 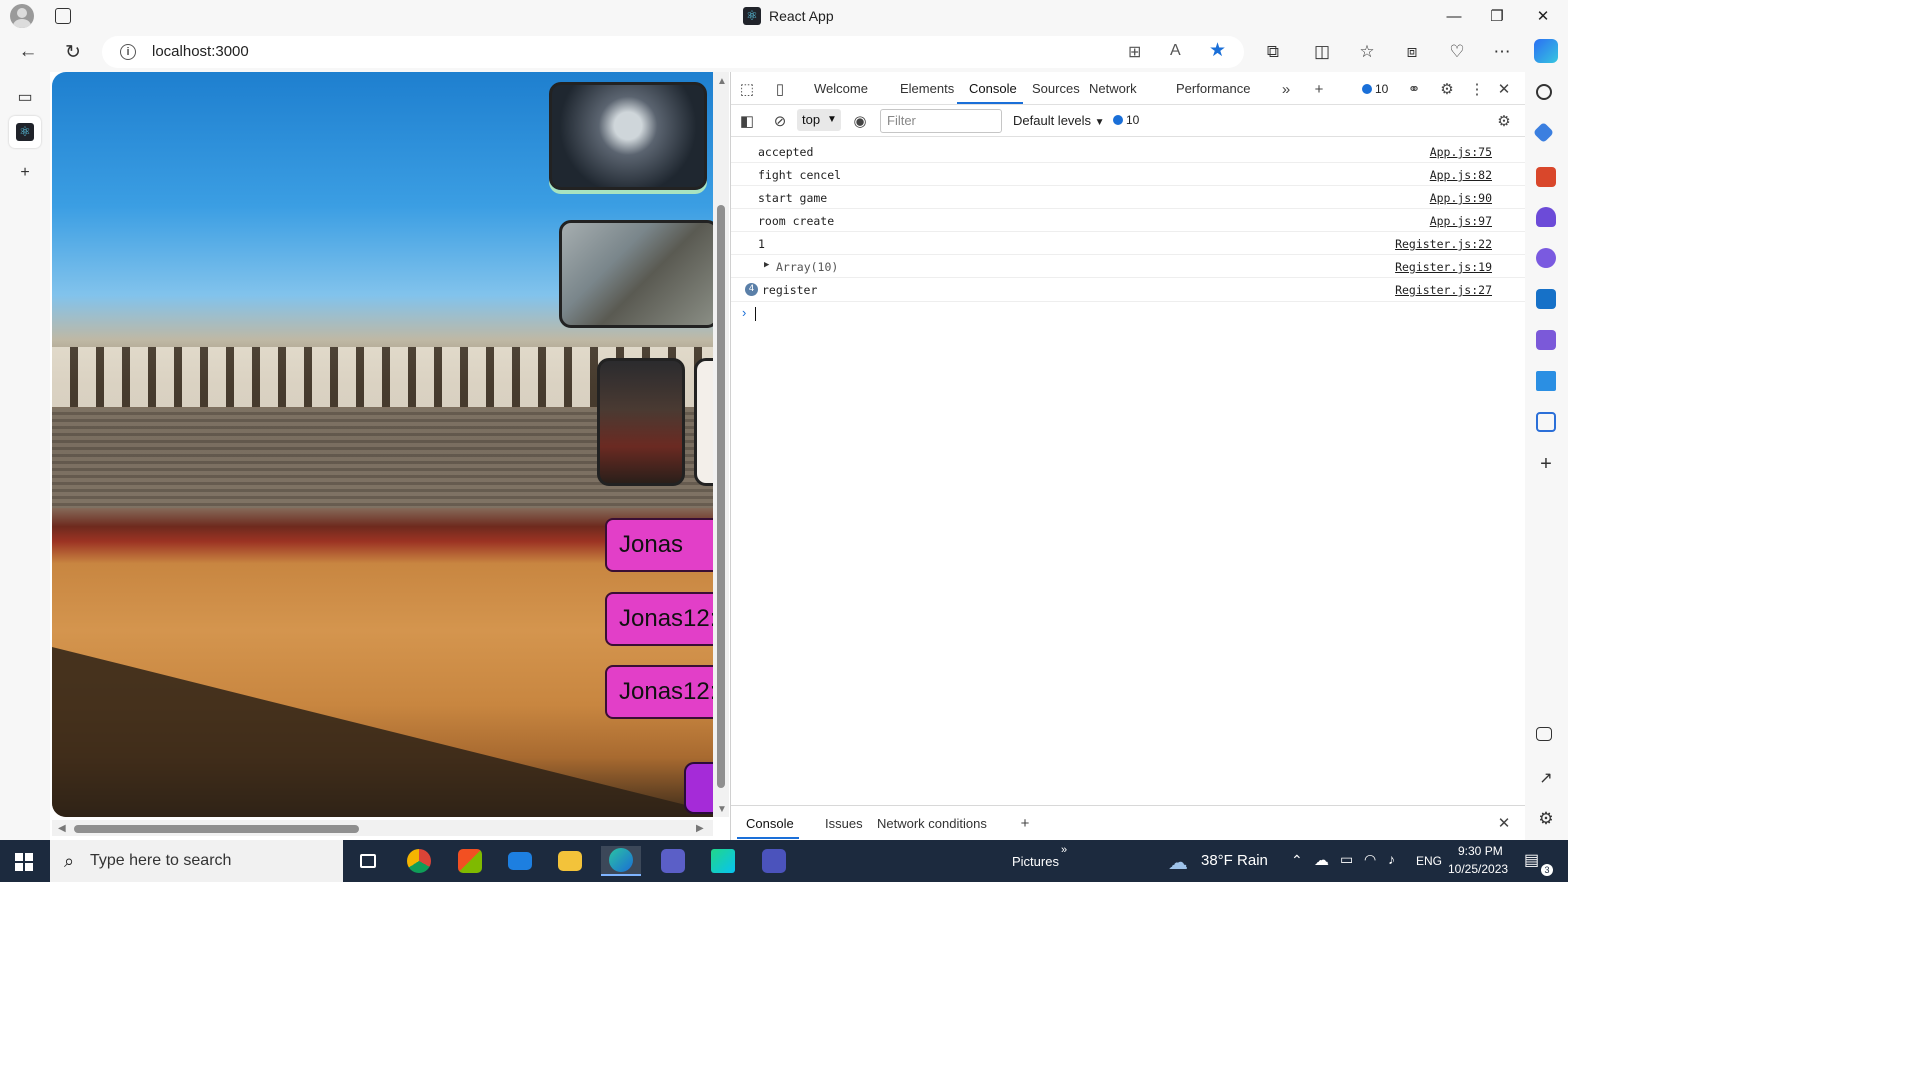 What do you see at coordinates (1128, 220) in the screenshot?
I see `log-entry: room create App.js:97` at bounding box center [1128, 220].